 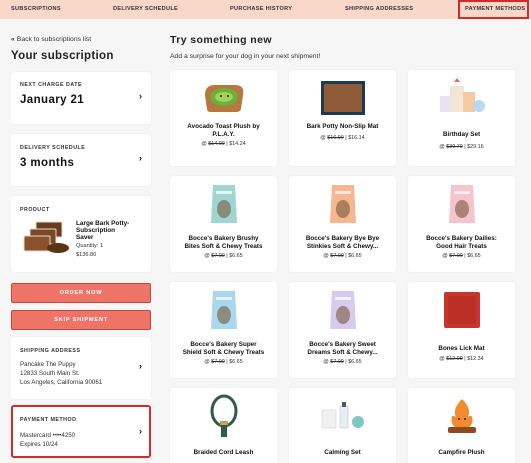 What do you see at coordinates (342, 138) in the screenshot?
I see `product-price: @ $16.99 | $16.14` at bounding box center [342, 138].